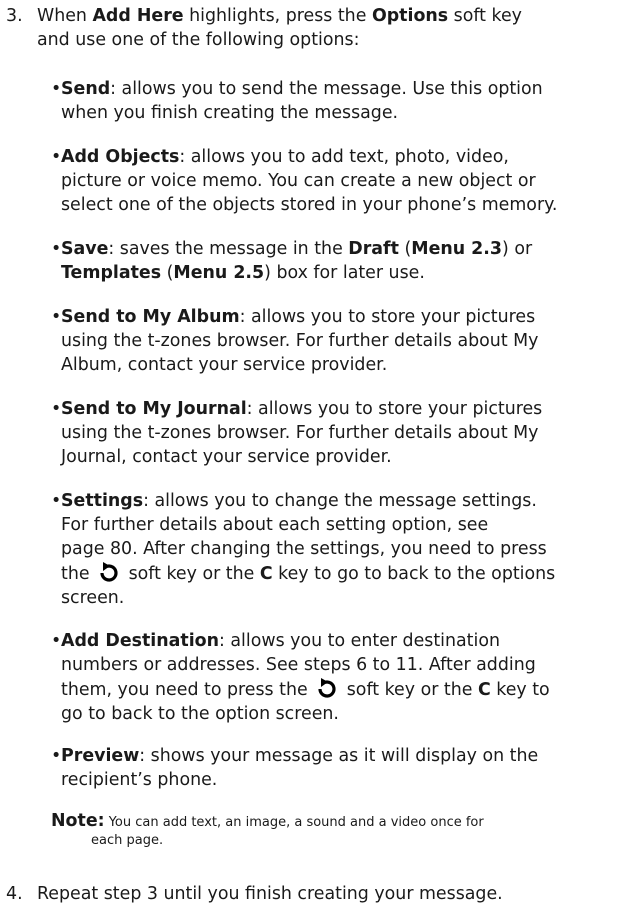 The image size is (633, 911). What do you see at coordinates (127, 840) in the screenshot?
I see `note-text-continued: each page.` at bounding box center [127, 840].